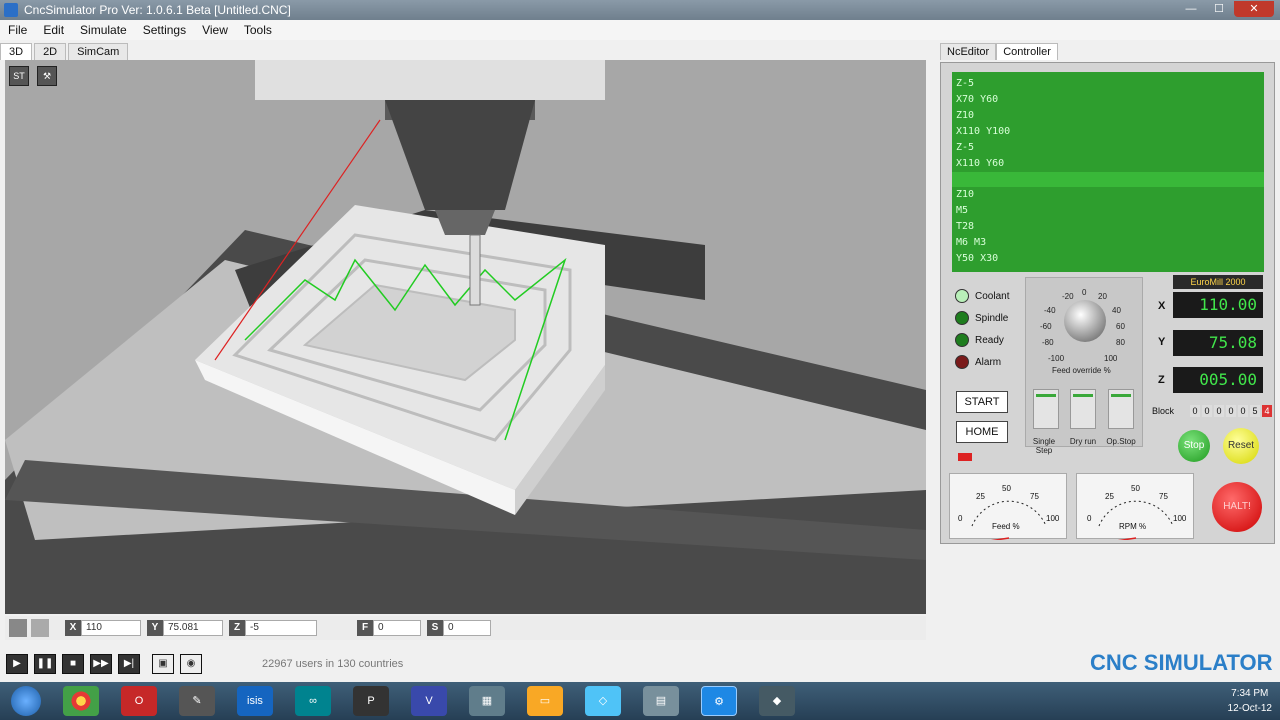 Image resolution: width=1280 pixels, height=720 pixels. I want to click on user-count: 22967 users in 130 countries, so click(333, 664).